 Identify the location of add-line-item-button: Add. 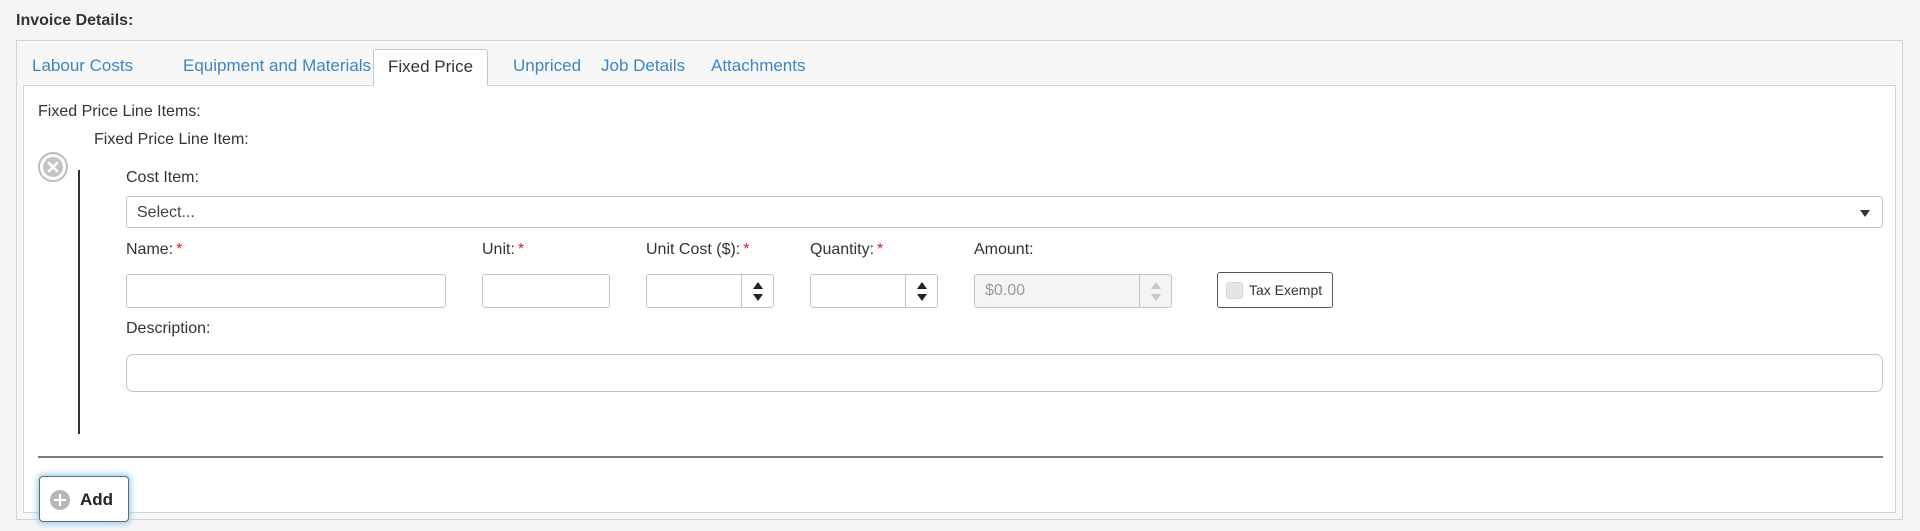
(84, 499).